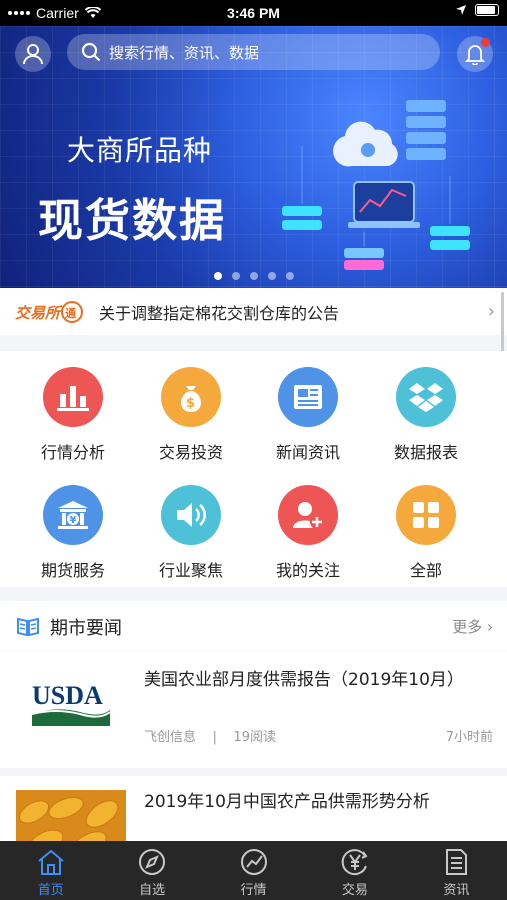 This screenshot has width=507, height=900. What do you see at coordinates (376, 185) in the screenshot?
I see `data-illustration` at bounding box center [376, 185].